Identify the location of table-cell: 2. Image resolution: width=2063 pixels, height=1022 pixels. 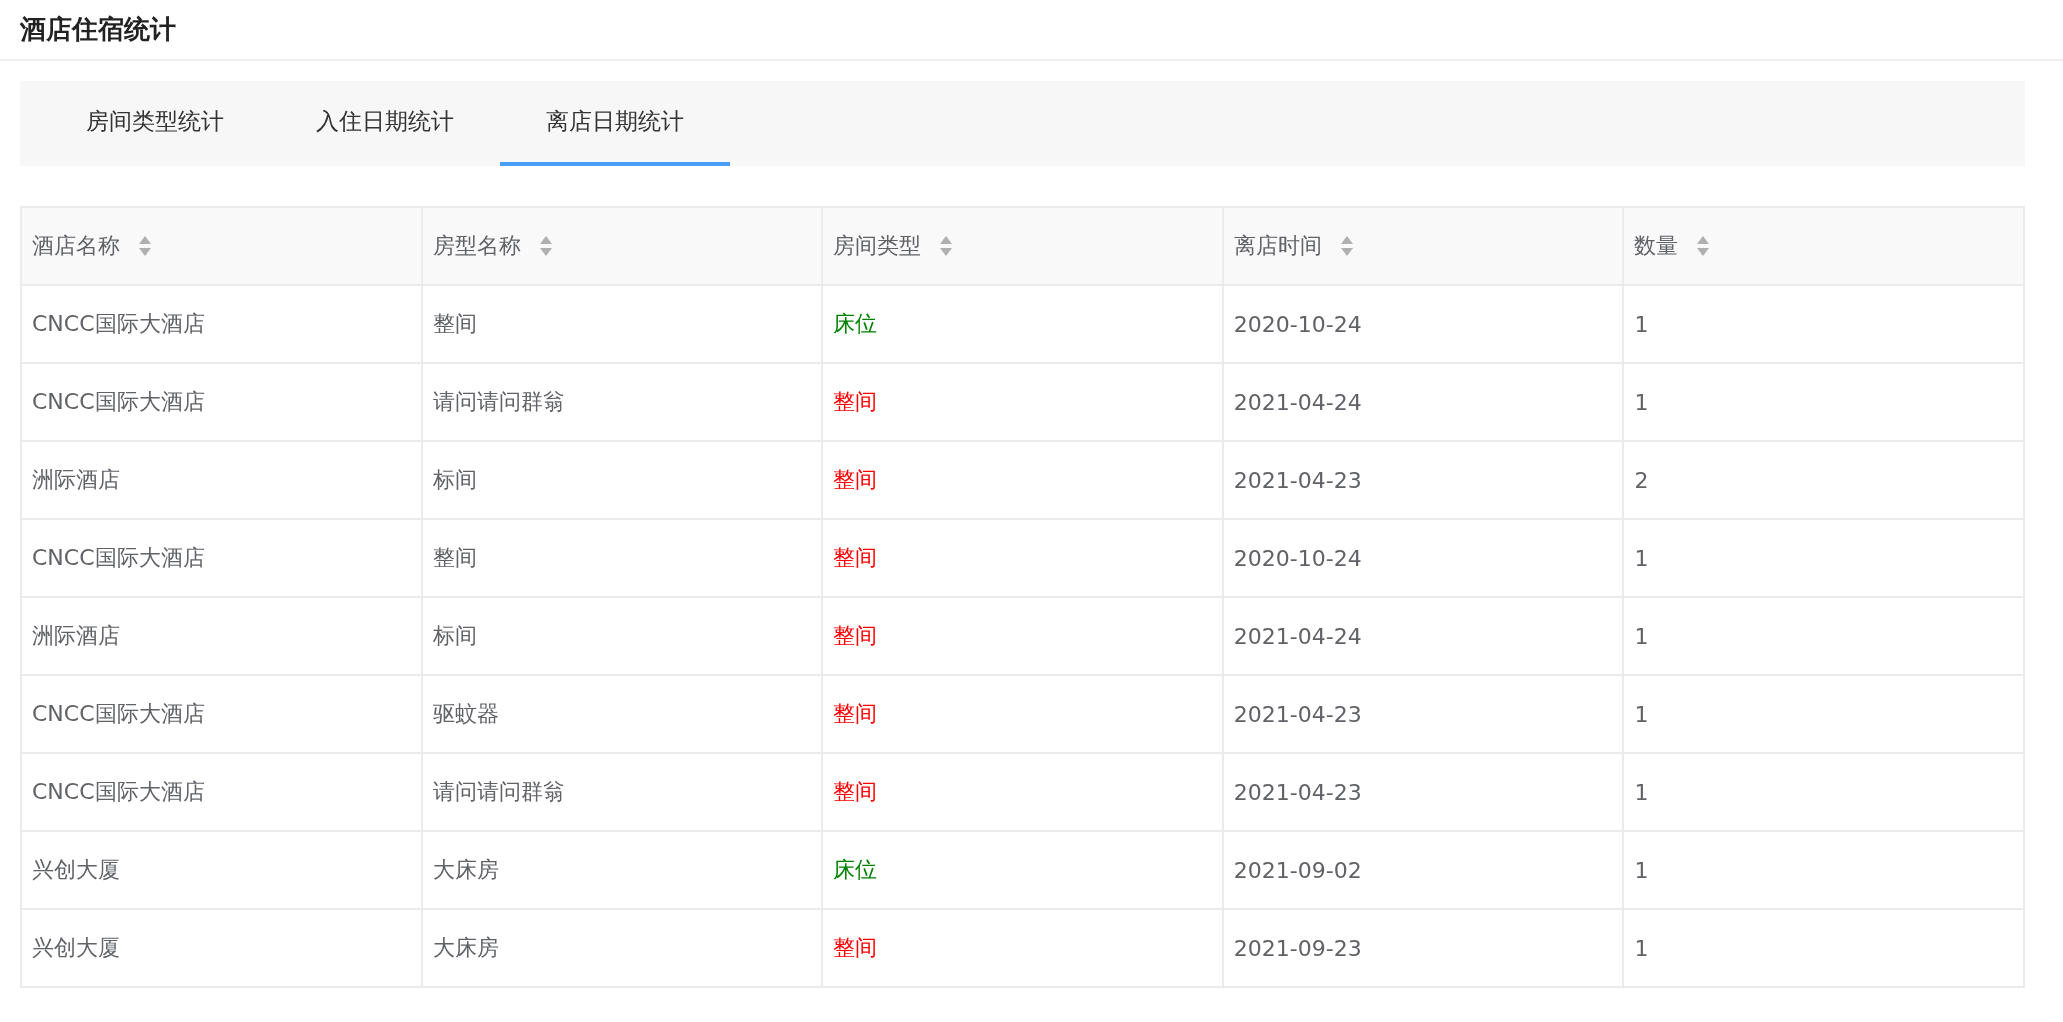
(1823, 480).